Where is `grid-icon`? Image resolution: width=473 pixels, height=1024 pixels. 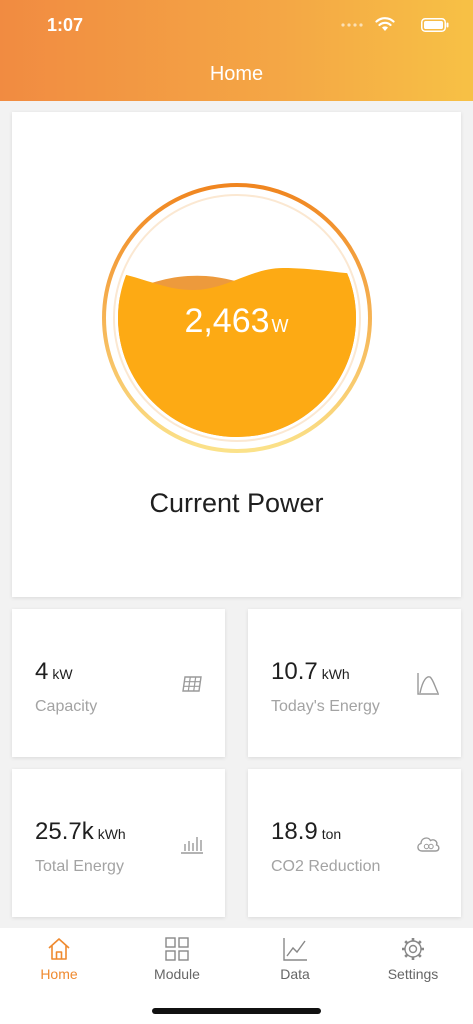
grid-icon is located at coordinates (177, 949).